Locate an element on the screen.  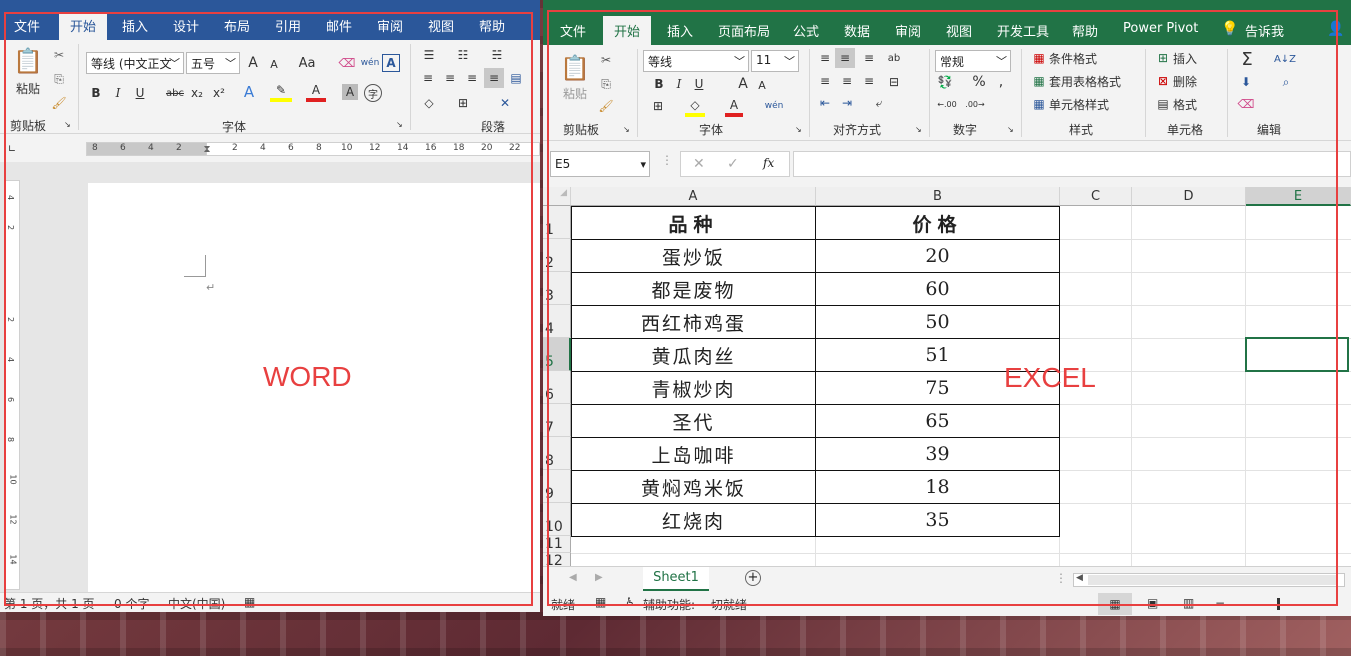
excel-title-bar is located at coordinates (947, 4).